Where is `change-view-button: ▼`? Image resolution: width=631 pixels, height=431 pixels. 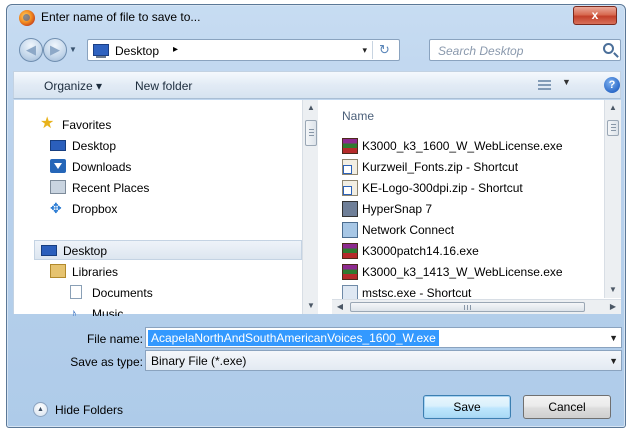 change-view-button: ▼ is located at coordinates (555, 84).